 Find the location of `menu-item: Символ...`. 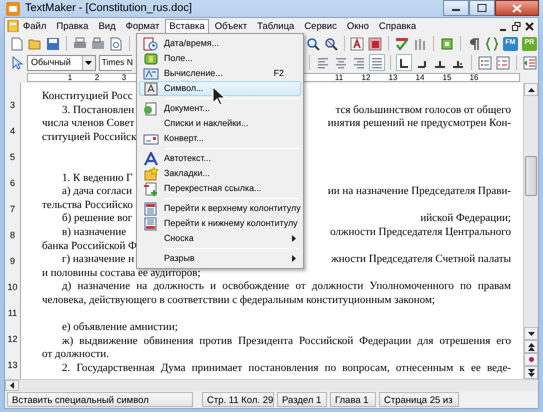

menu-item: Символ... is located at coordinates (220, 88).